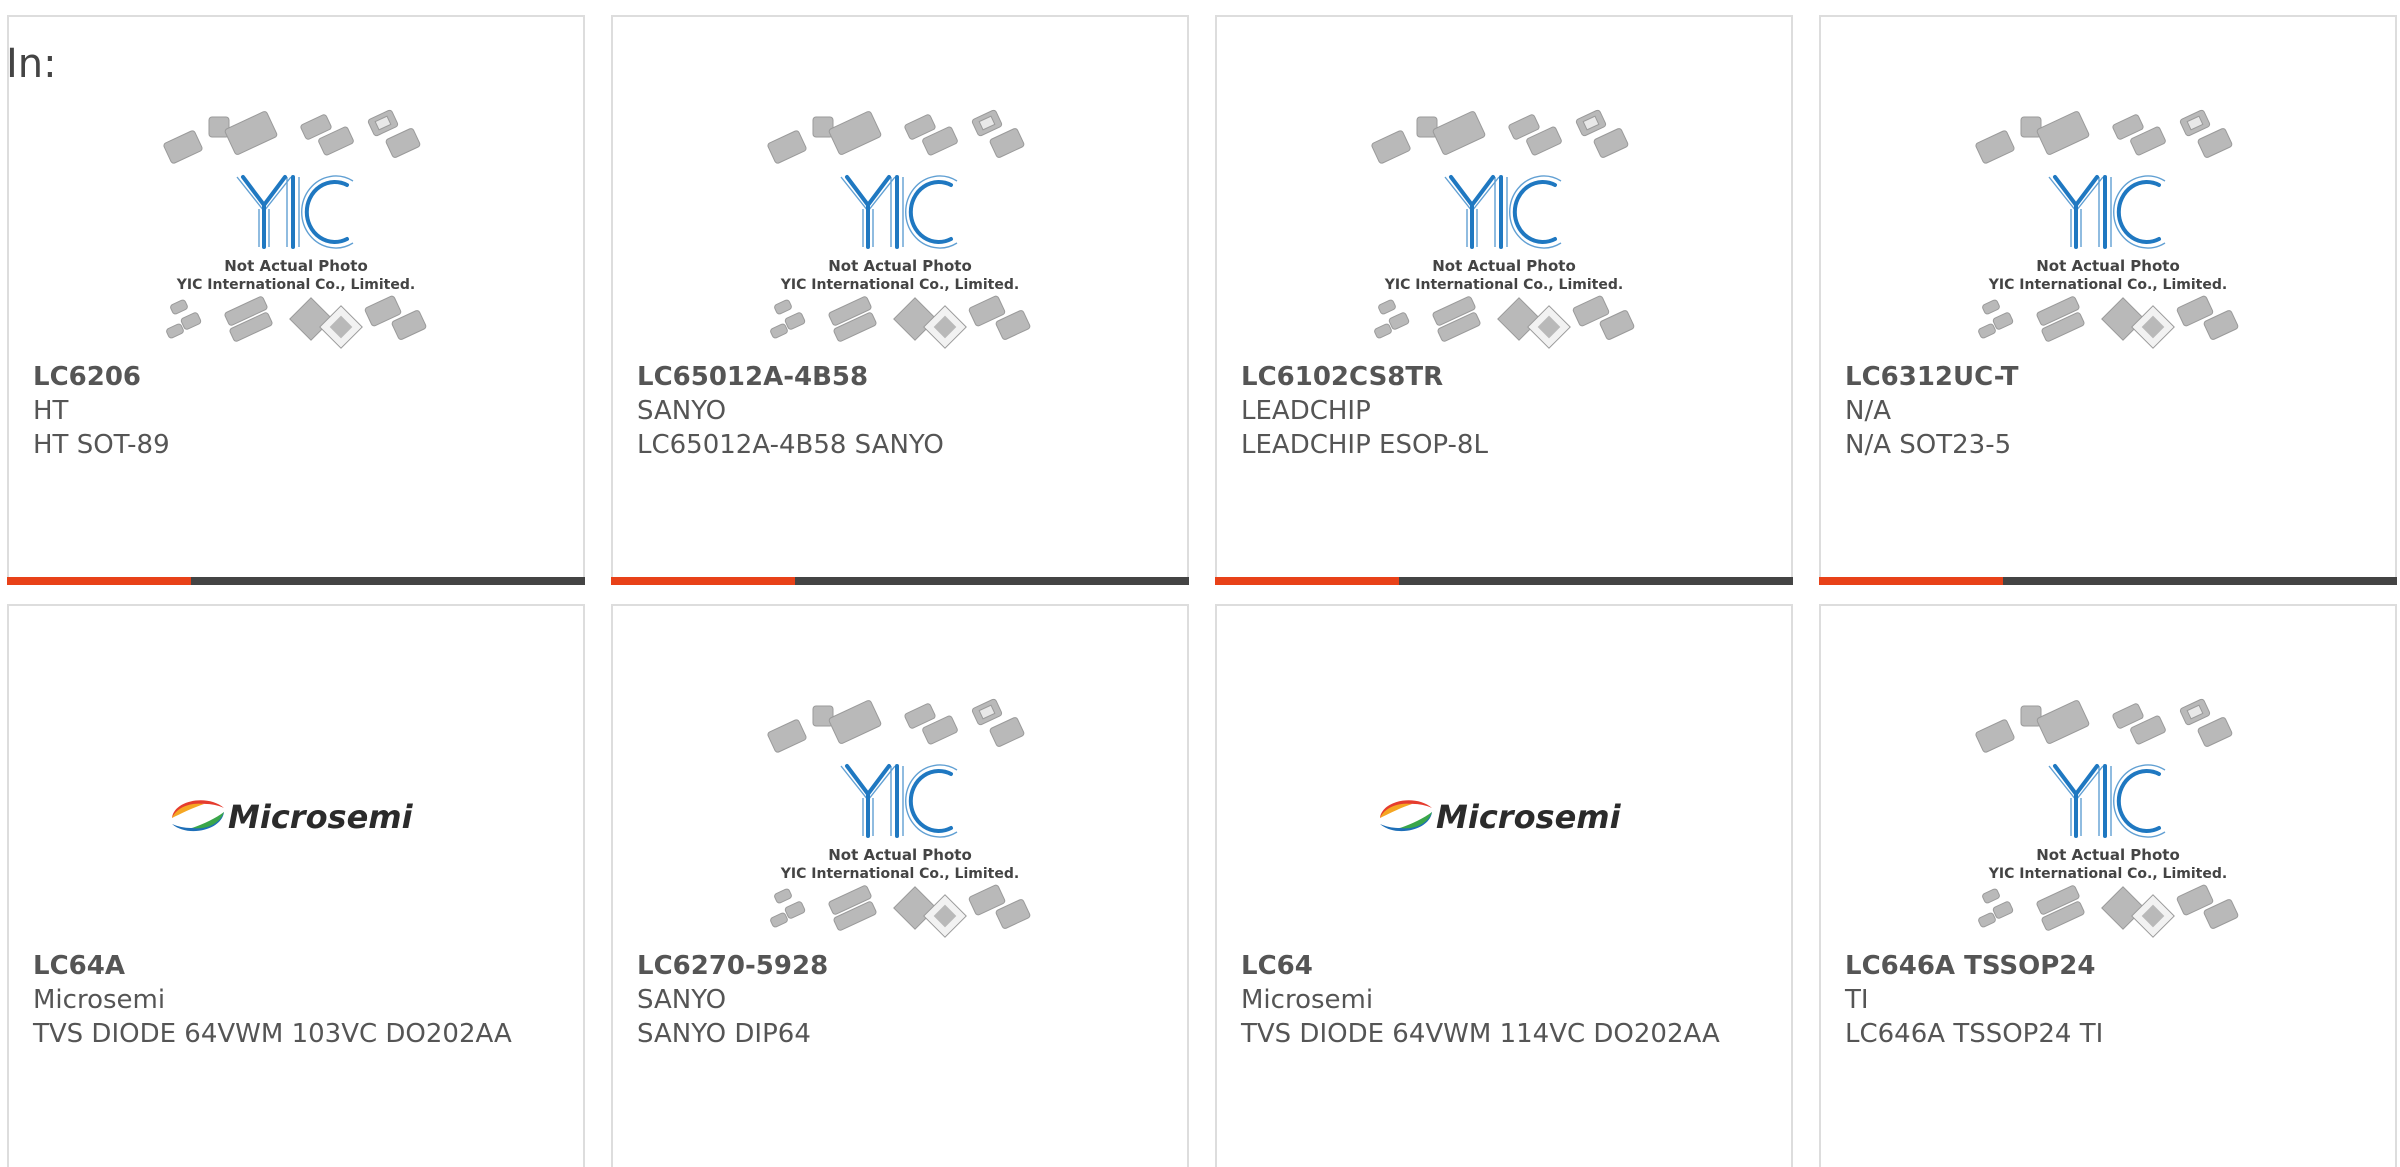  What do you see at coordinates (1868, 411) in the screenshot?
I see `manufacturer: N/A` at bounding box center [1868, 411].